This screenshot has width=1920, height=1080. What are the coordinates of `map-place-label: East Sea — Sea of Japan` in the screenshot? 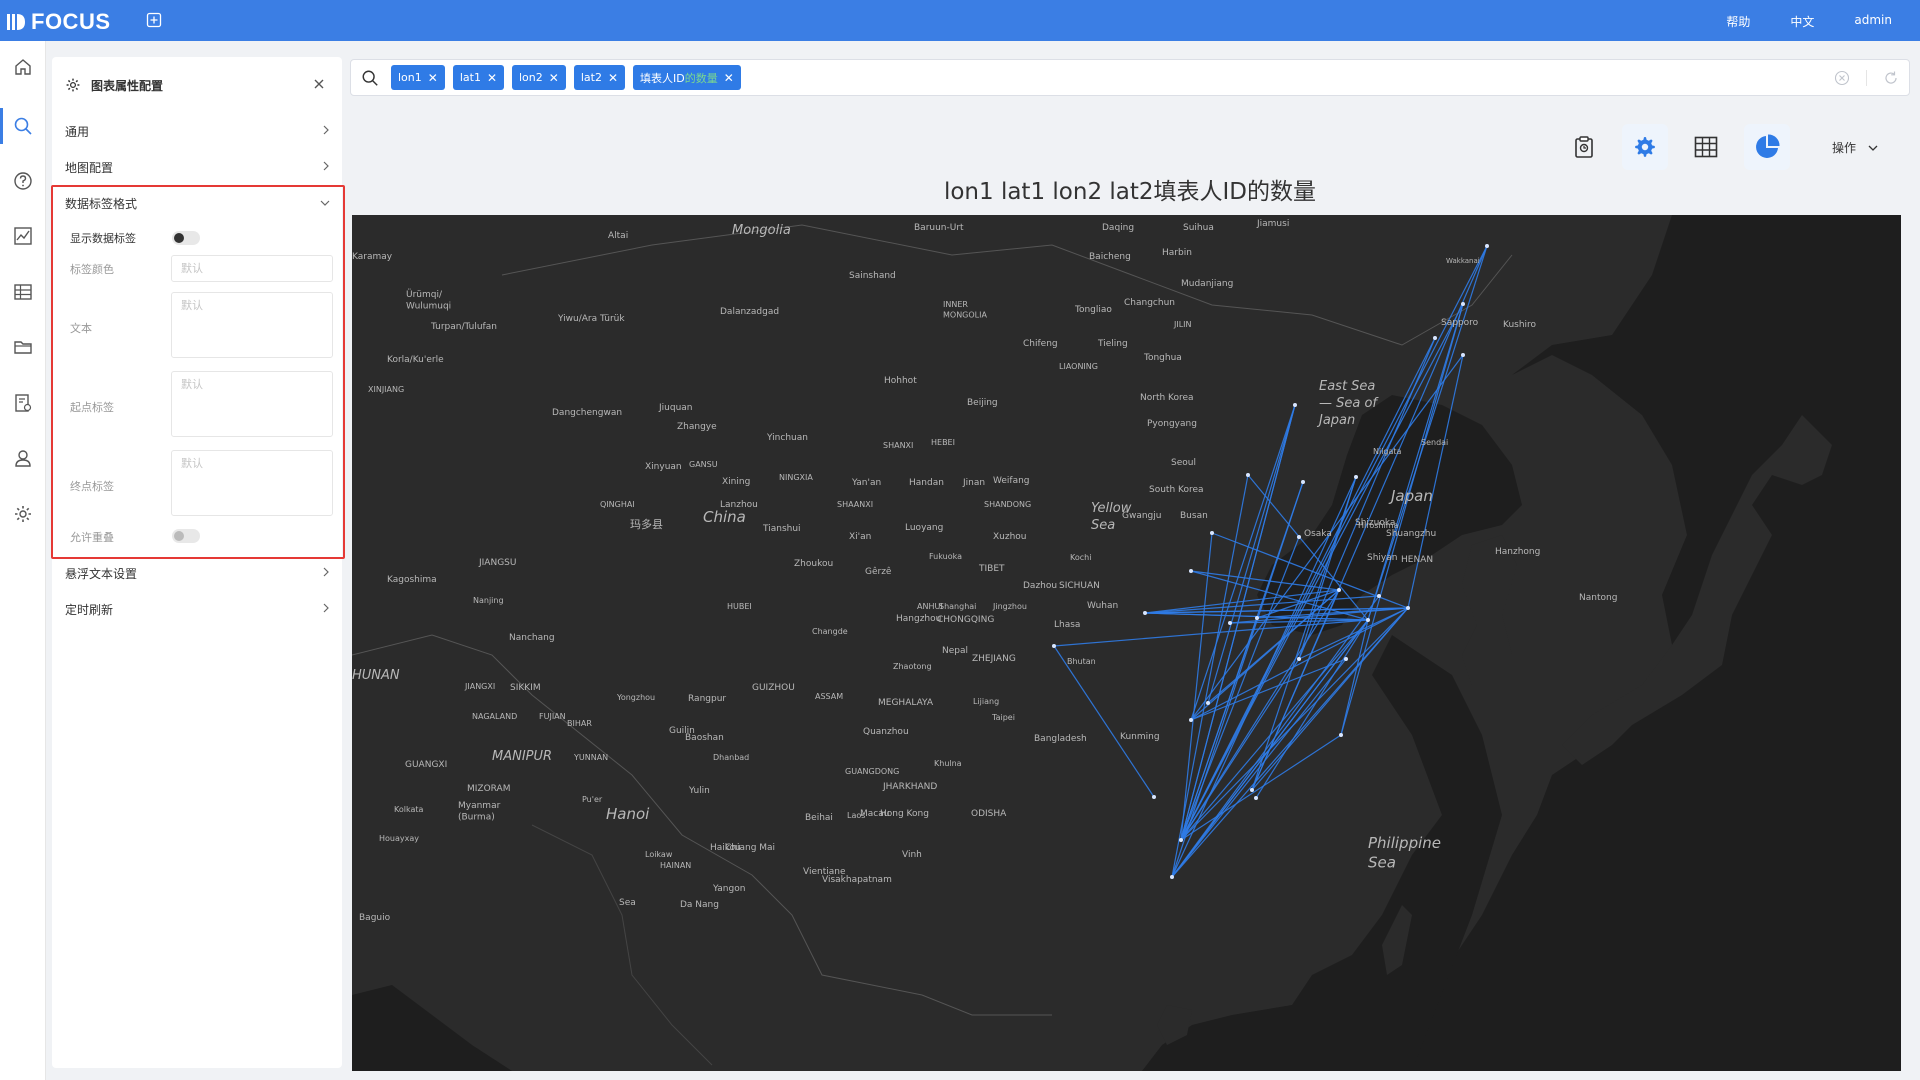 It's located at (1347, 403).